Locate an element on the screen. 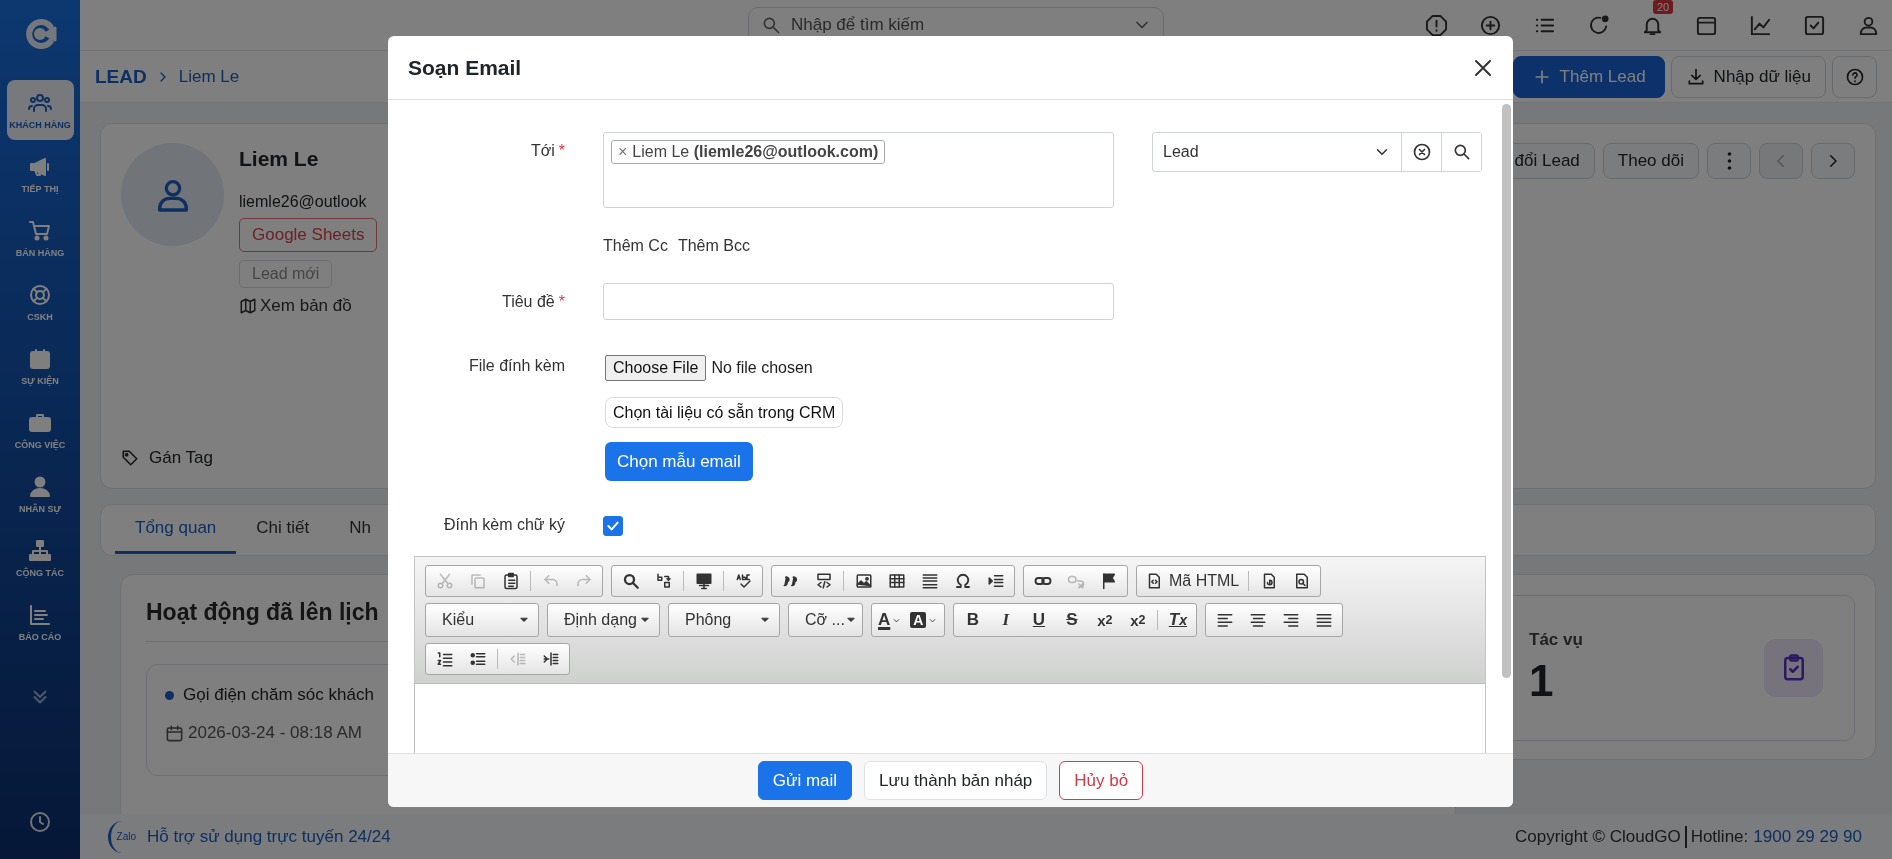 The height and width of the screenshot is (859, 1892). copyright-text: Copyright © CloudGO is located at coordinates (1598, 836).